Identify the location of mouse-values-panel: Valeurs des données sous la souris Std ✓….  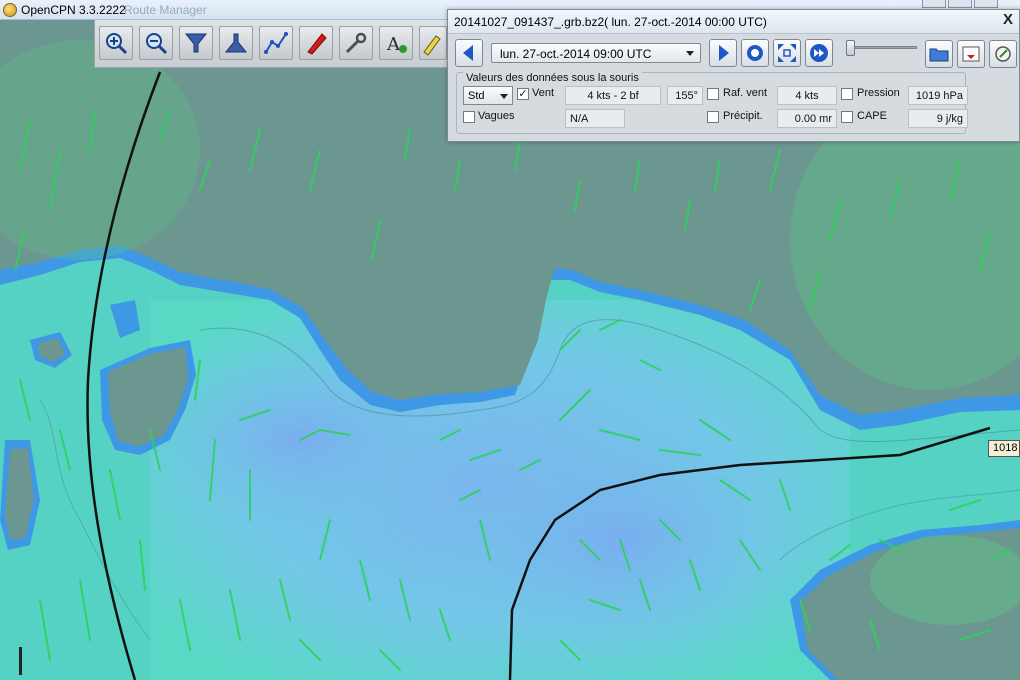
(712, 103).